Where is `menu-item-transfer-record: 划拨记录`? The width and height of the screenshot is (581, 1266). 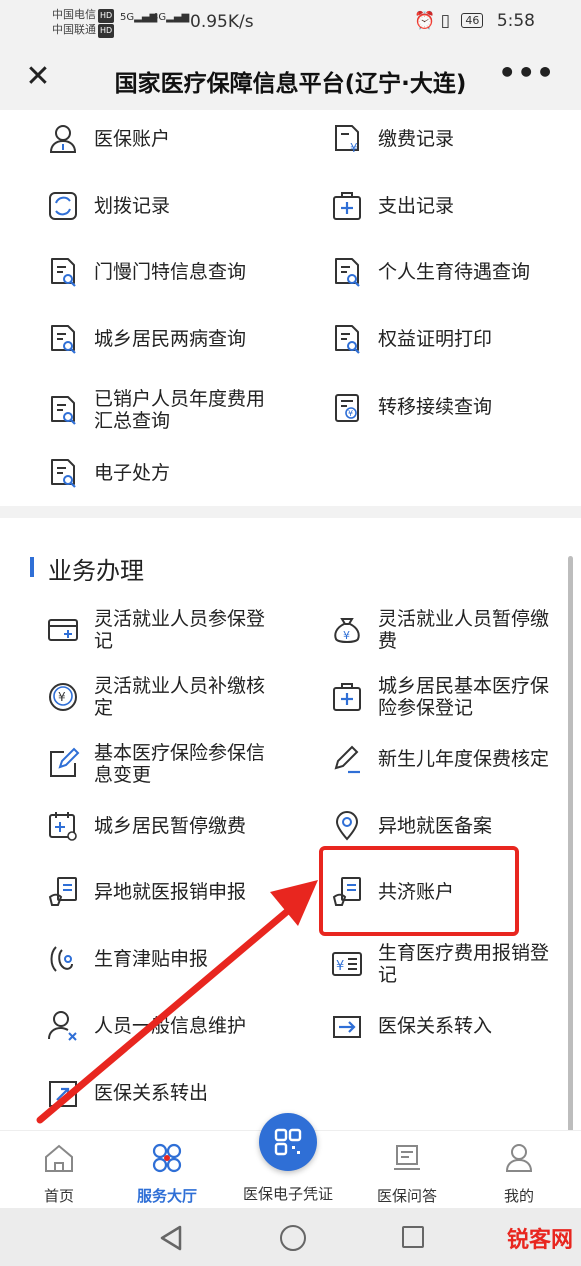
menu-item-transfer-record: 划拨记录 is located at coordinates (160, 206).